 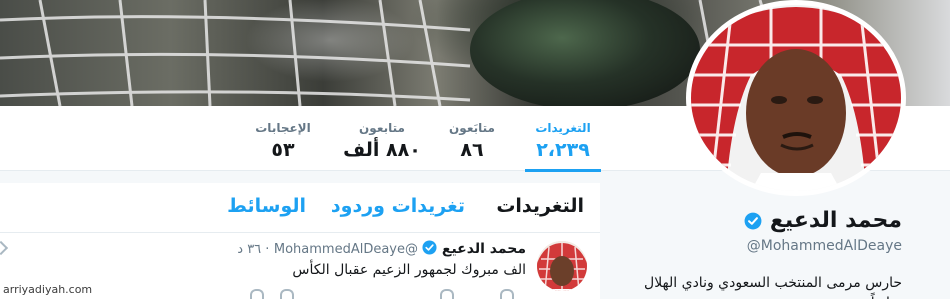 What do you see at coordinates (447, 294) in the screenshot?
I see `retweet-icon` at bounding box center [447, 294].